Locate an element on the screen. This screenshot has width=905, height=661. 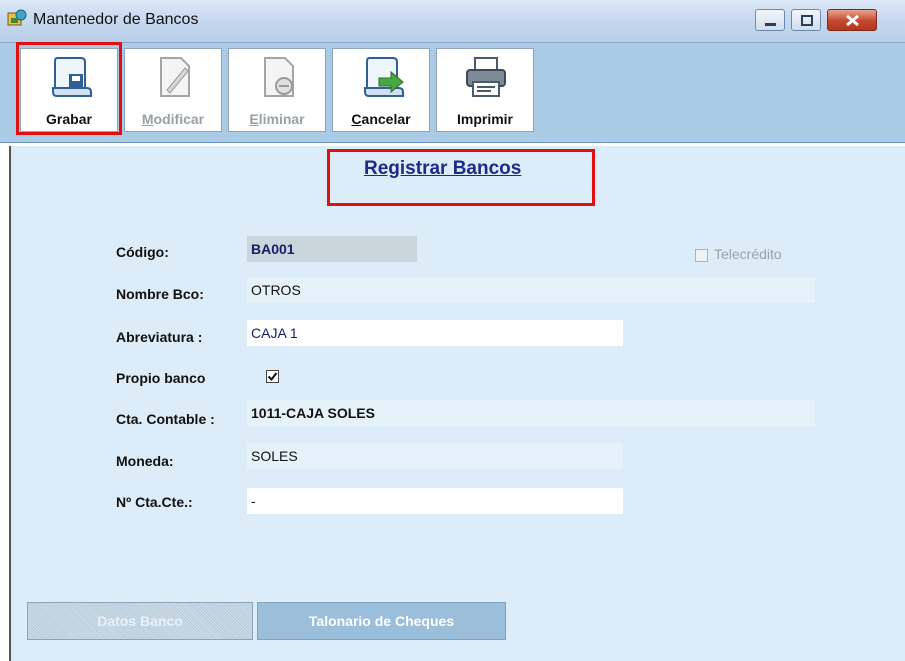
maximize-icon is located at coordinates (807, 20).